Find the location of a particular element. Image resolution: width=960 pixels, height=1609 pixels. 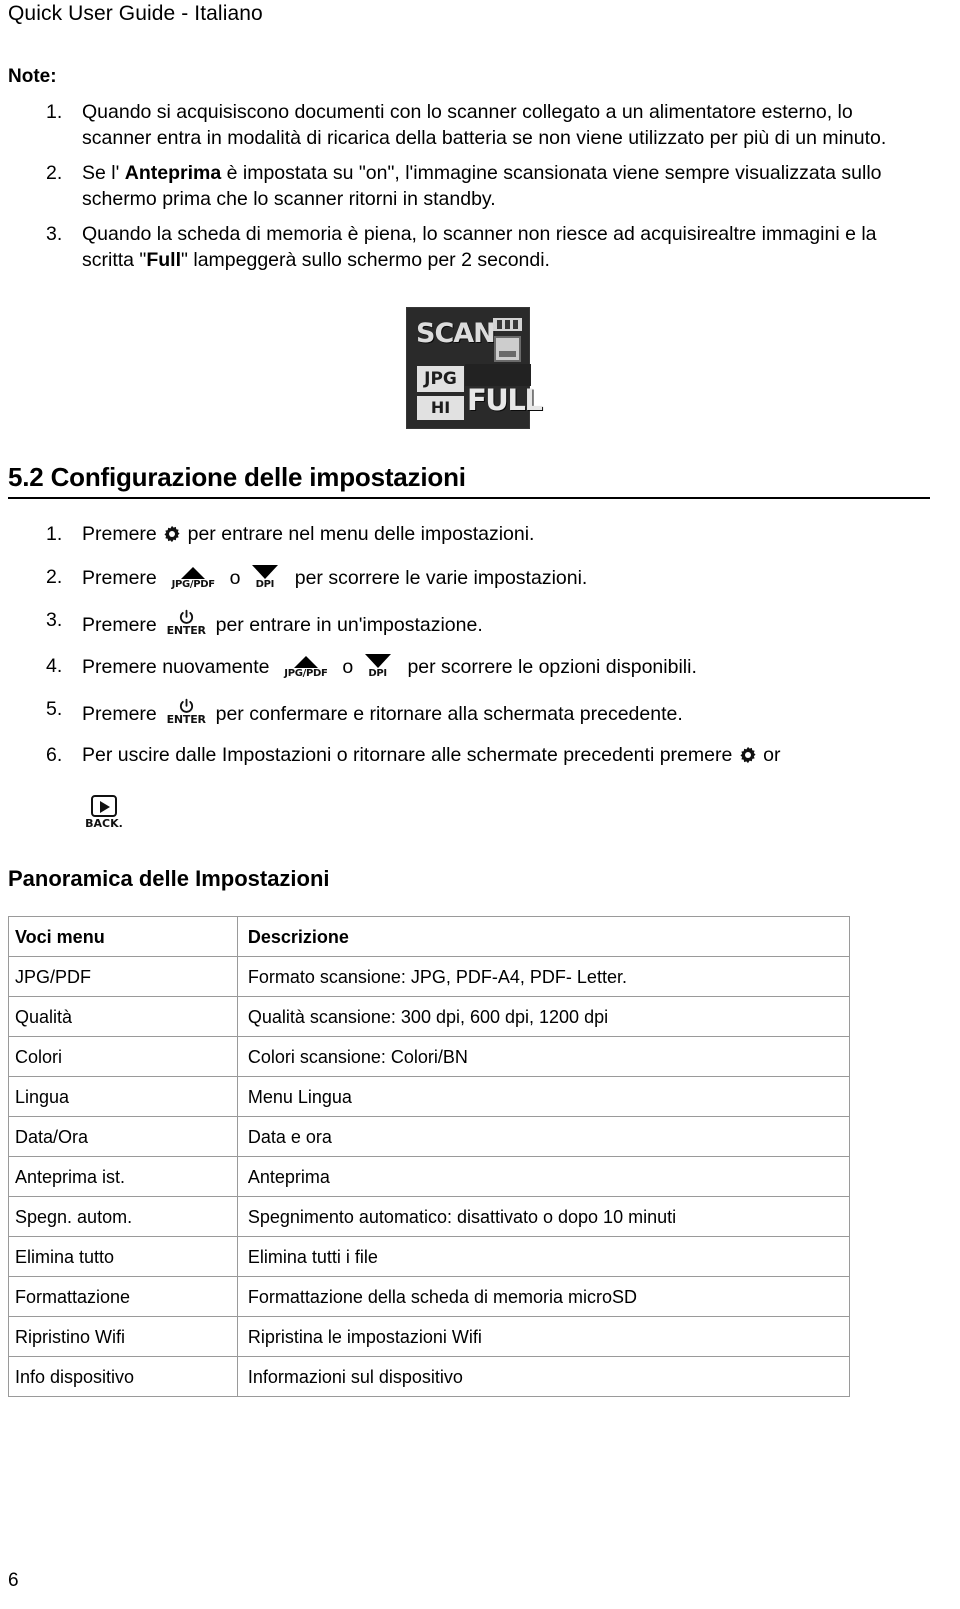

table-header-row: Voci menu Descrizione is located at coordinates (429, 936).